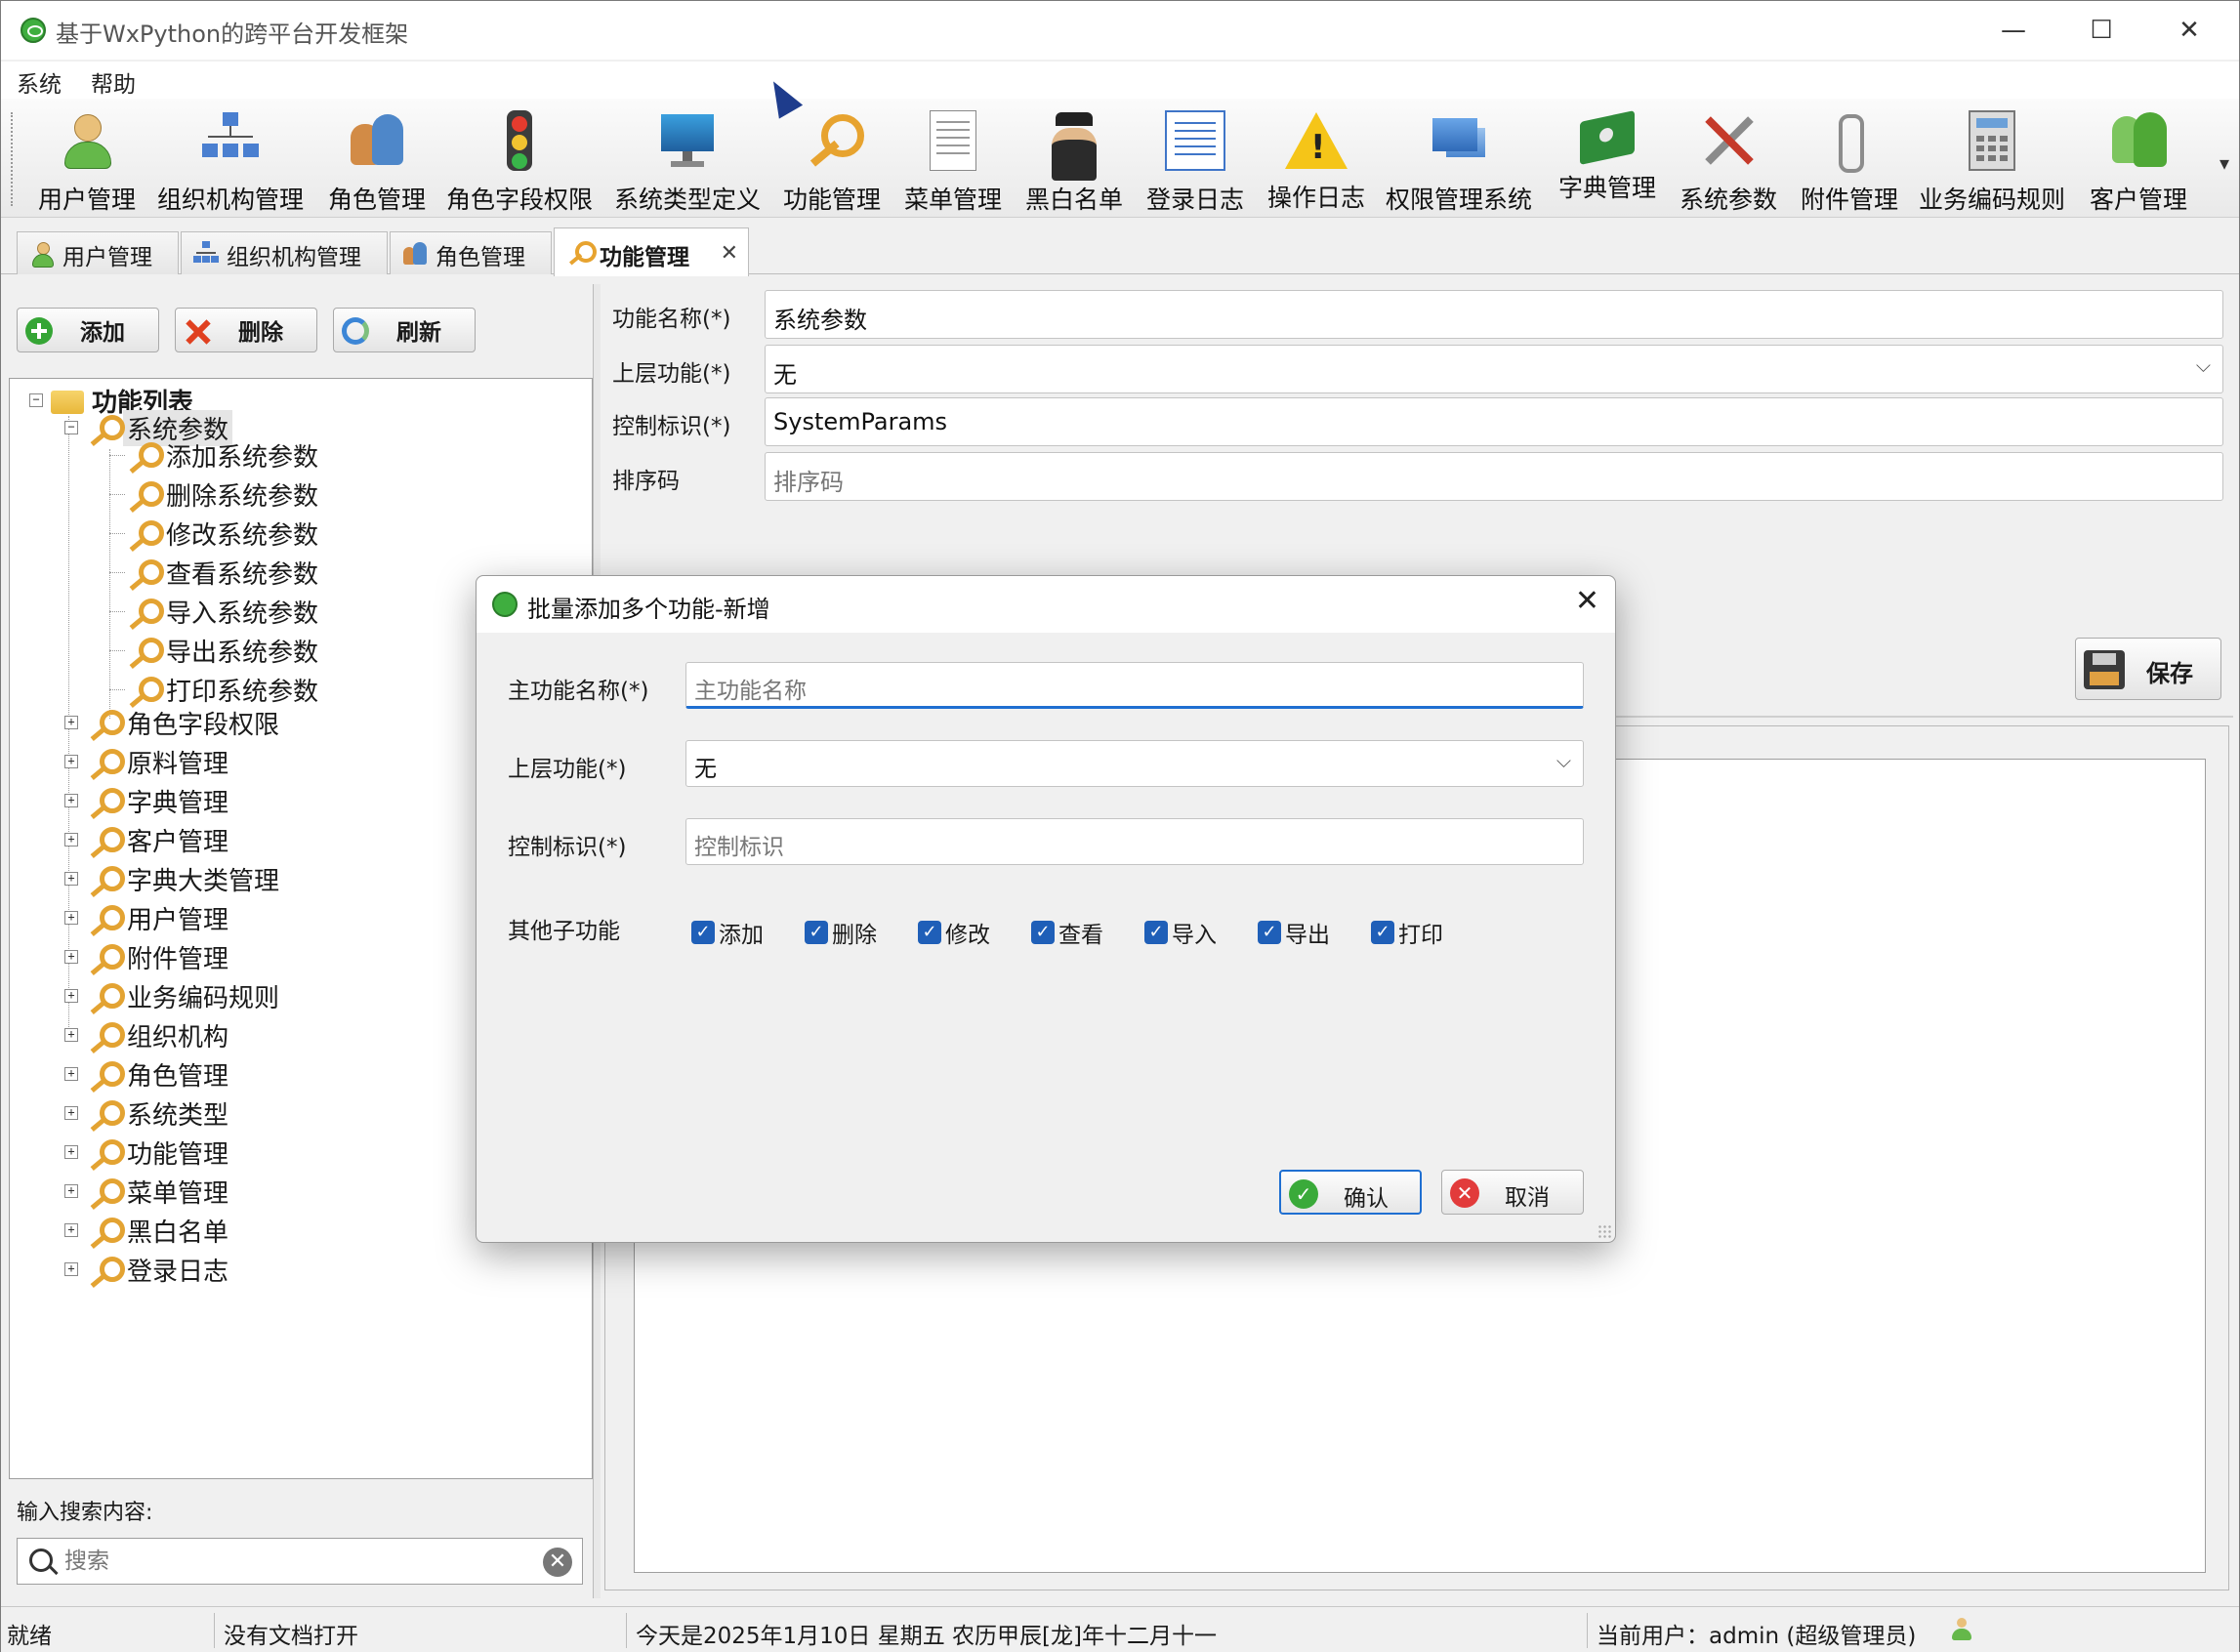  I want to click on tree-node: + 菜单管理, so click(148, 1191).